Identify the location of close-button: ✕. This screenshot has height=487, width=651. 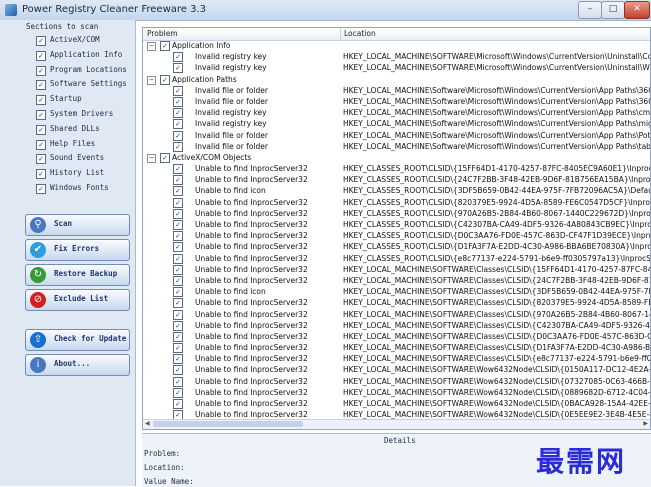
(637, 10).